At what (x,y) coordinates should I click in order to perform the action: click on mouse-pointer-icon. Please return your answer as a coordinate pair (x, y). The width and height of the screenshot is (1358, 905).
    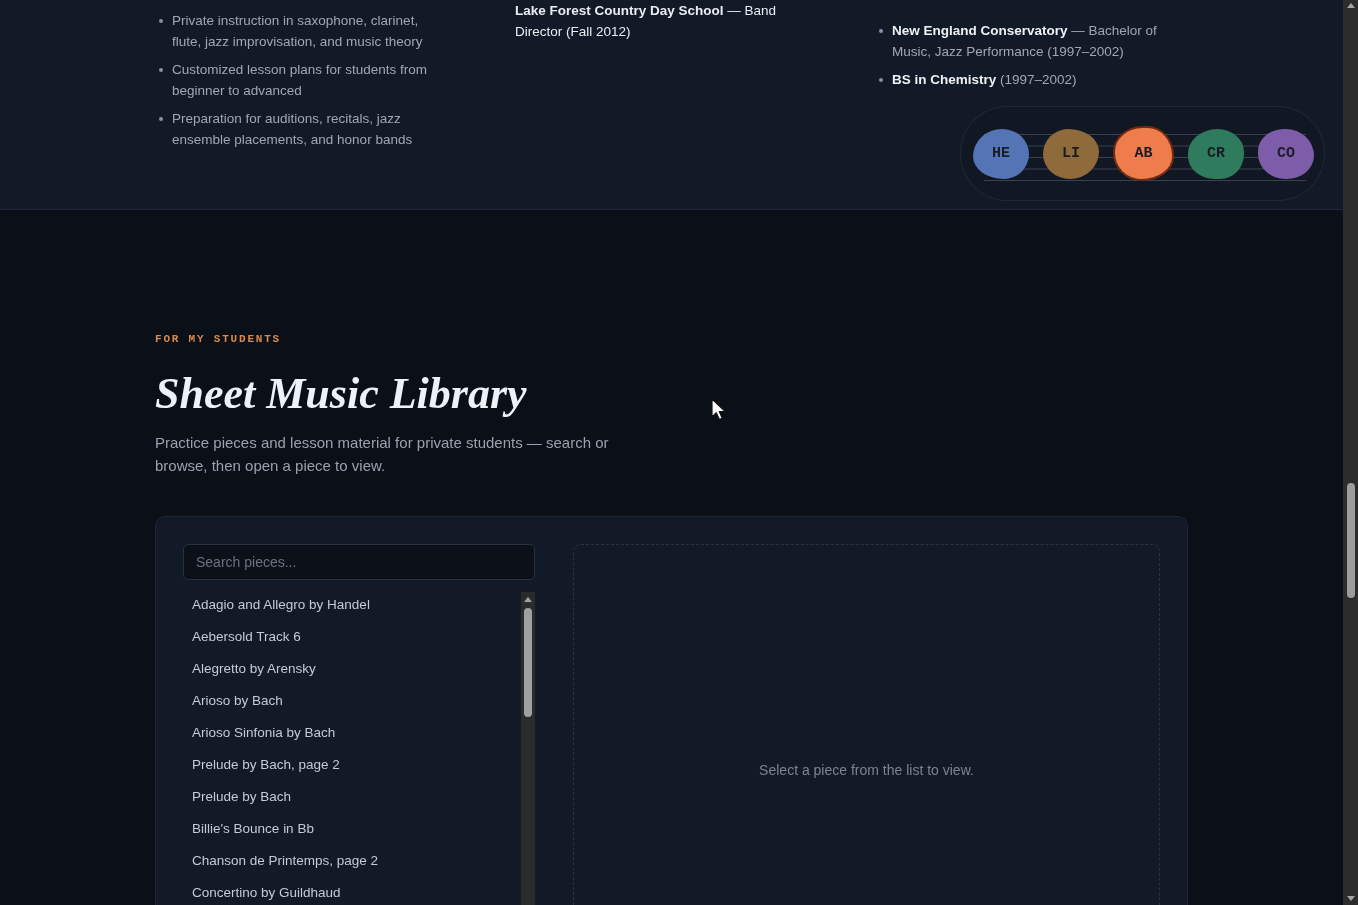
    Looking at the image, I should click on (719, 409).